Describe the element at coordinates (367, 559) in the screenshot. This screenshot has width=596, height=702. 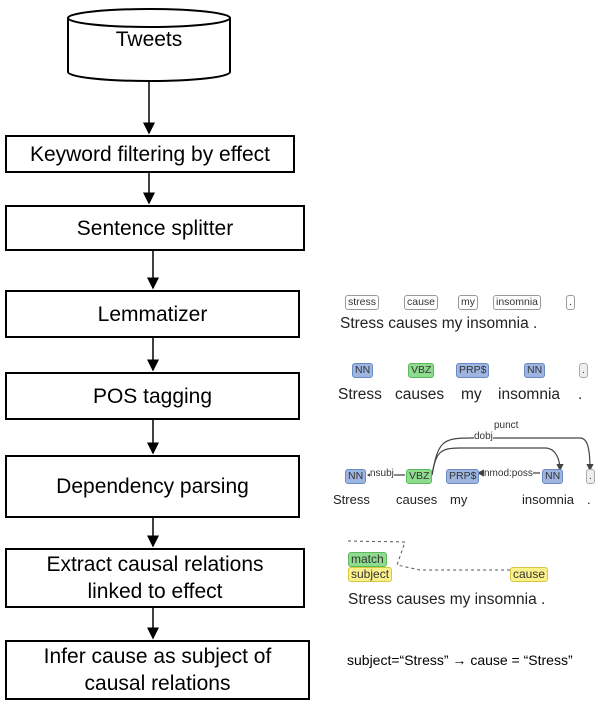
I see `match-tag: match` at that location.